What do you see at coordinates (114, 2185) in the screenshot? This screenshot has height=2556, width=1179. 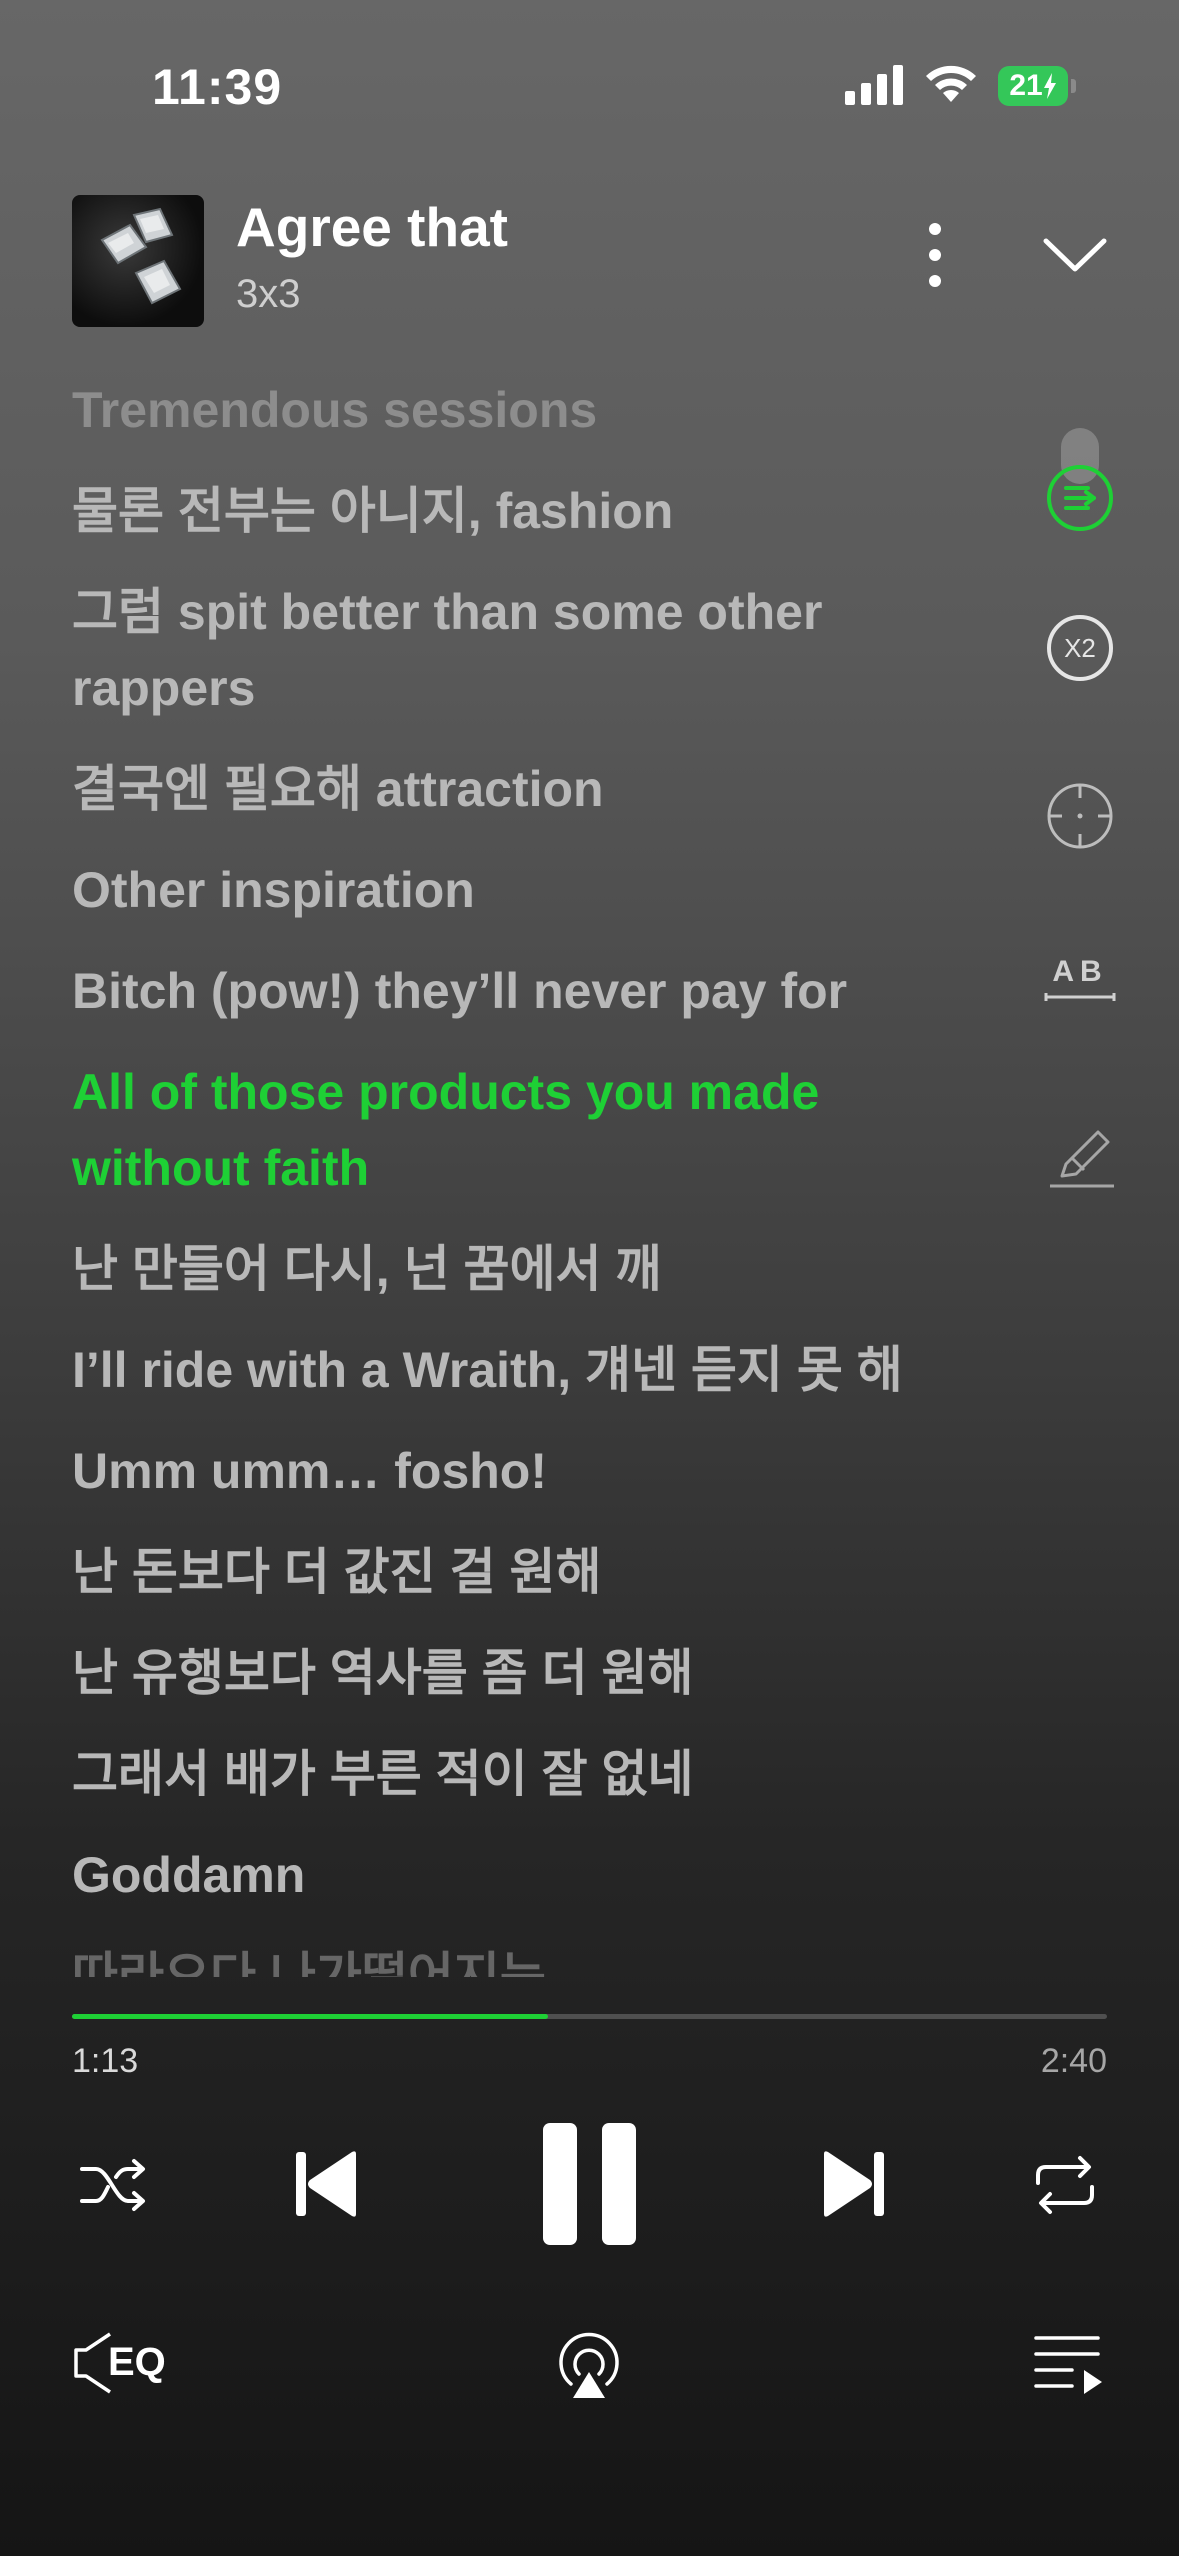 I see `shuffle-icon` at bounding box center [114, 2185].